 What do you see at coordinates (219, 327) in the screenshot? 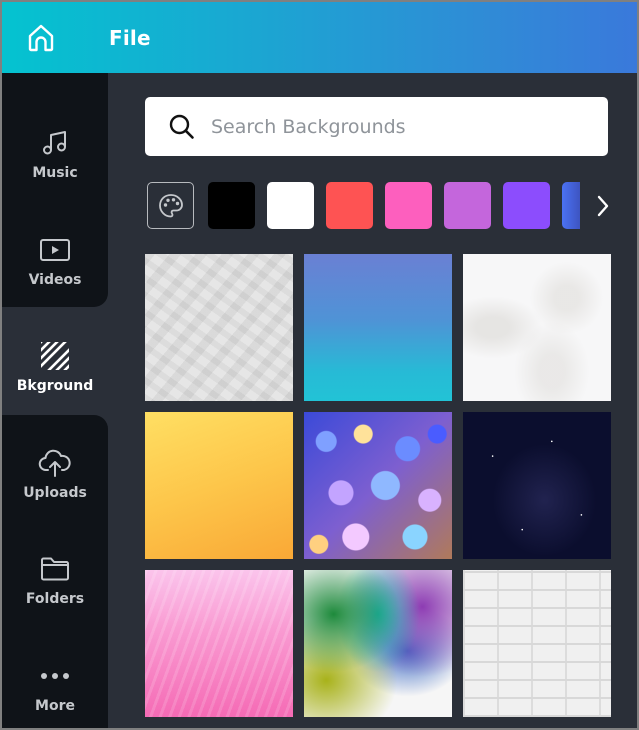
I see `background-thumbnail-crumpled-paper` at bounding box center [219, 327].